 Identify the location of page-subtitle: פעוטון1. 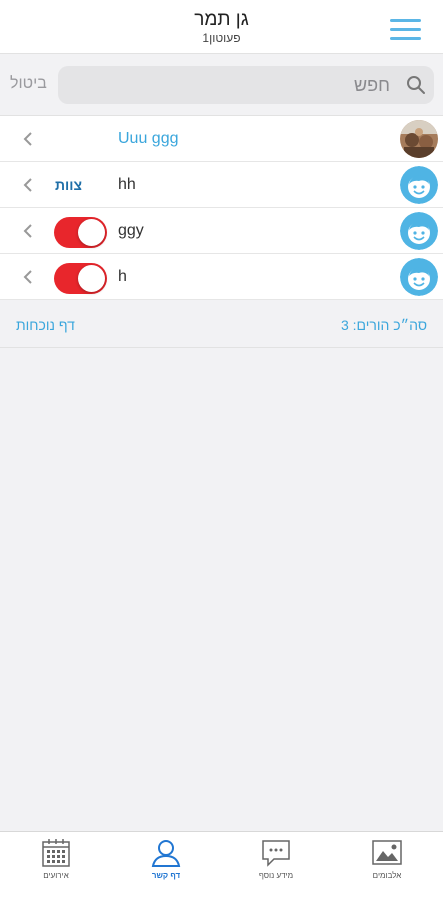
(221, 38).